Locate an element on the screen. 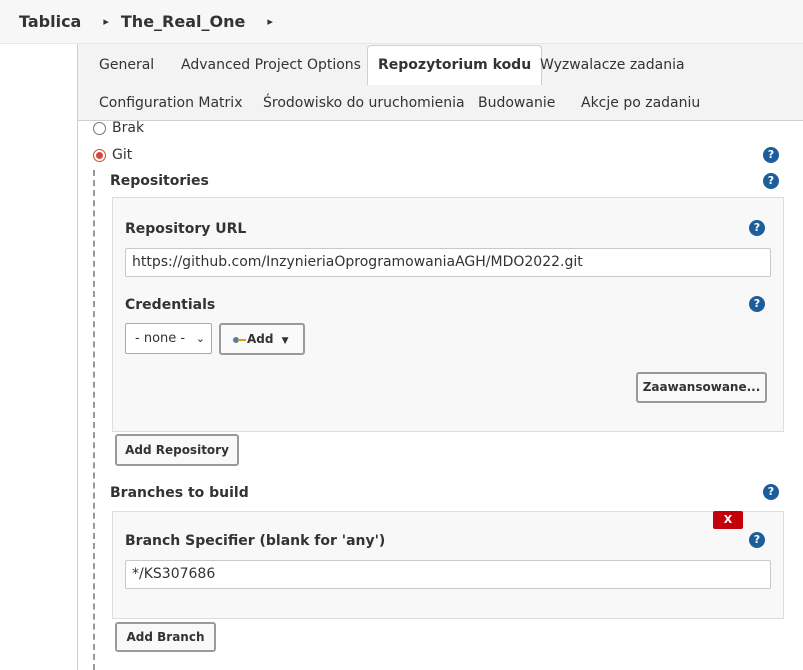 The image size is (803, 670). breadcrumb-dashboard: Tablica is located at coordinates (40, 21).